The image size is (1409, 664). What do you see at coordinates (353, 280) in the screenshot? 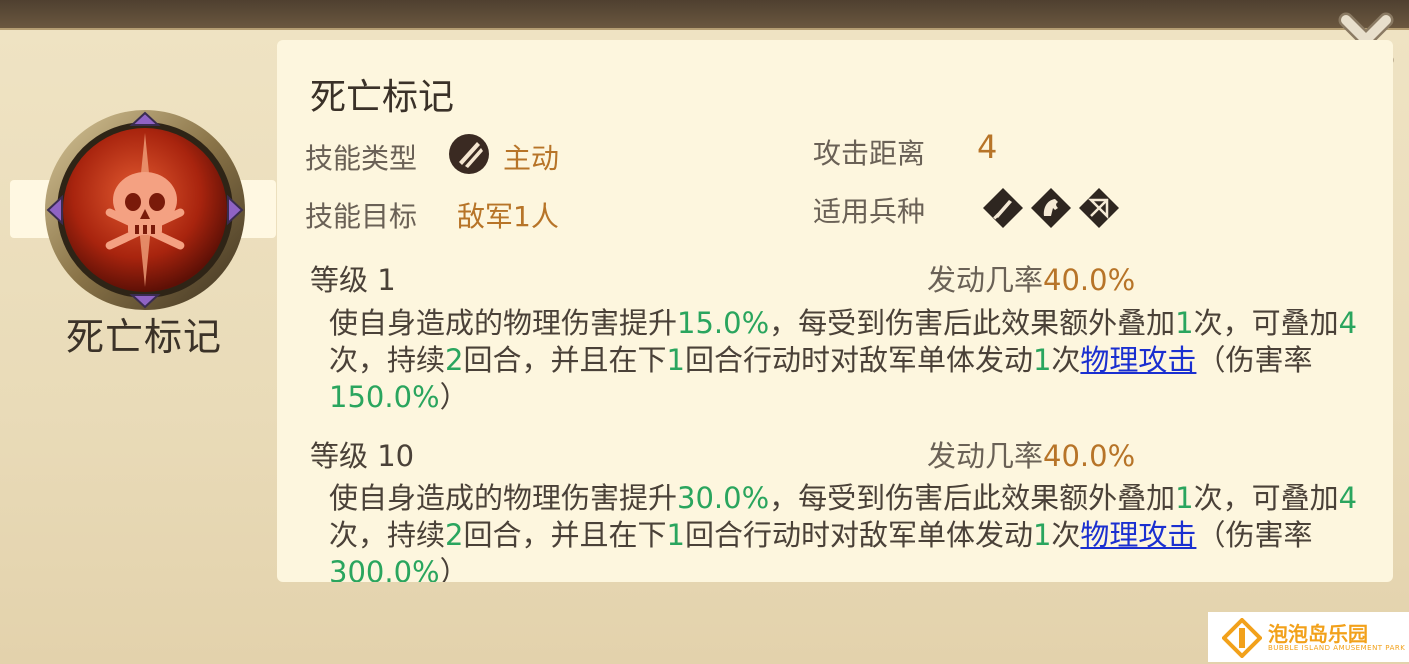
I see `level-1-label: 等级 1` at bounding box center [353, 280].